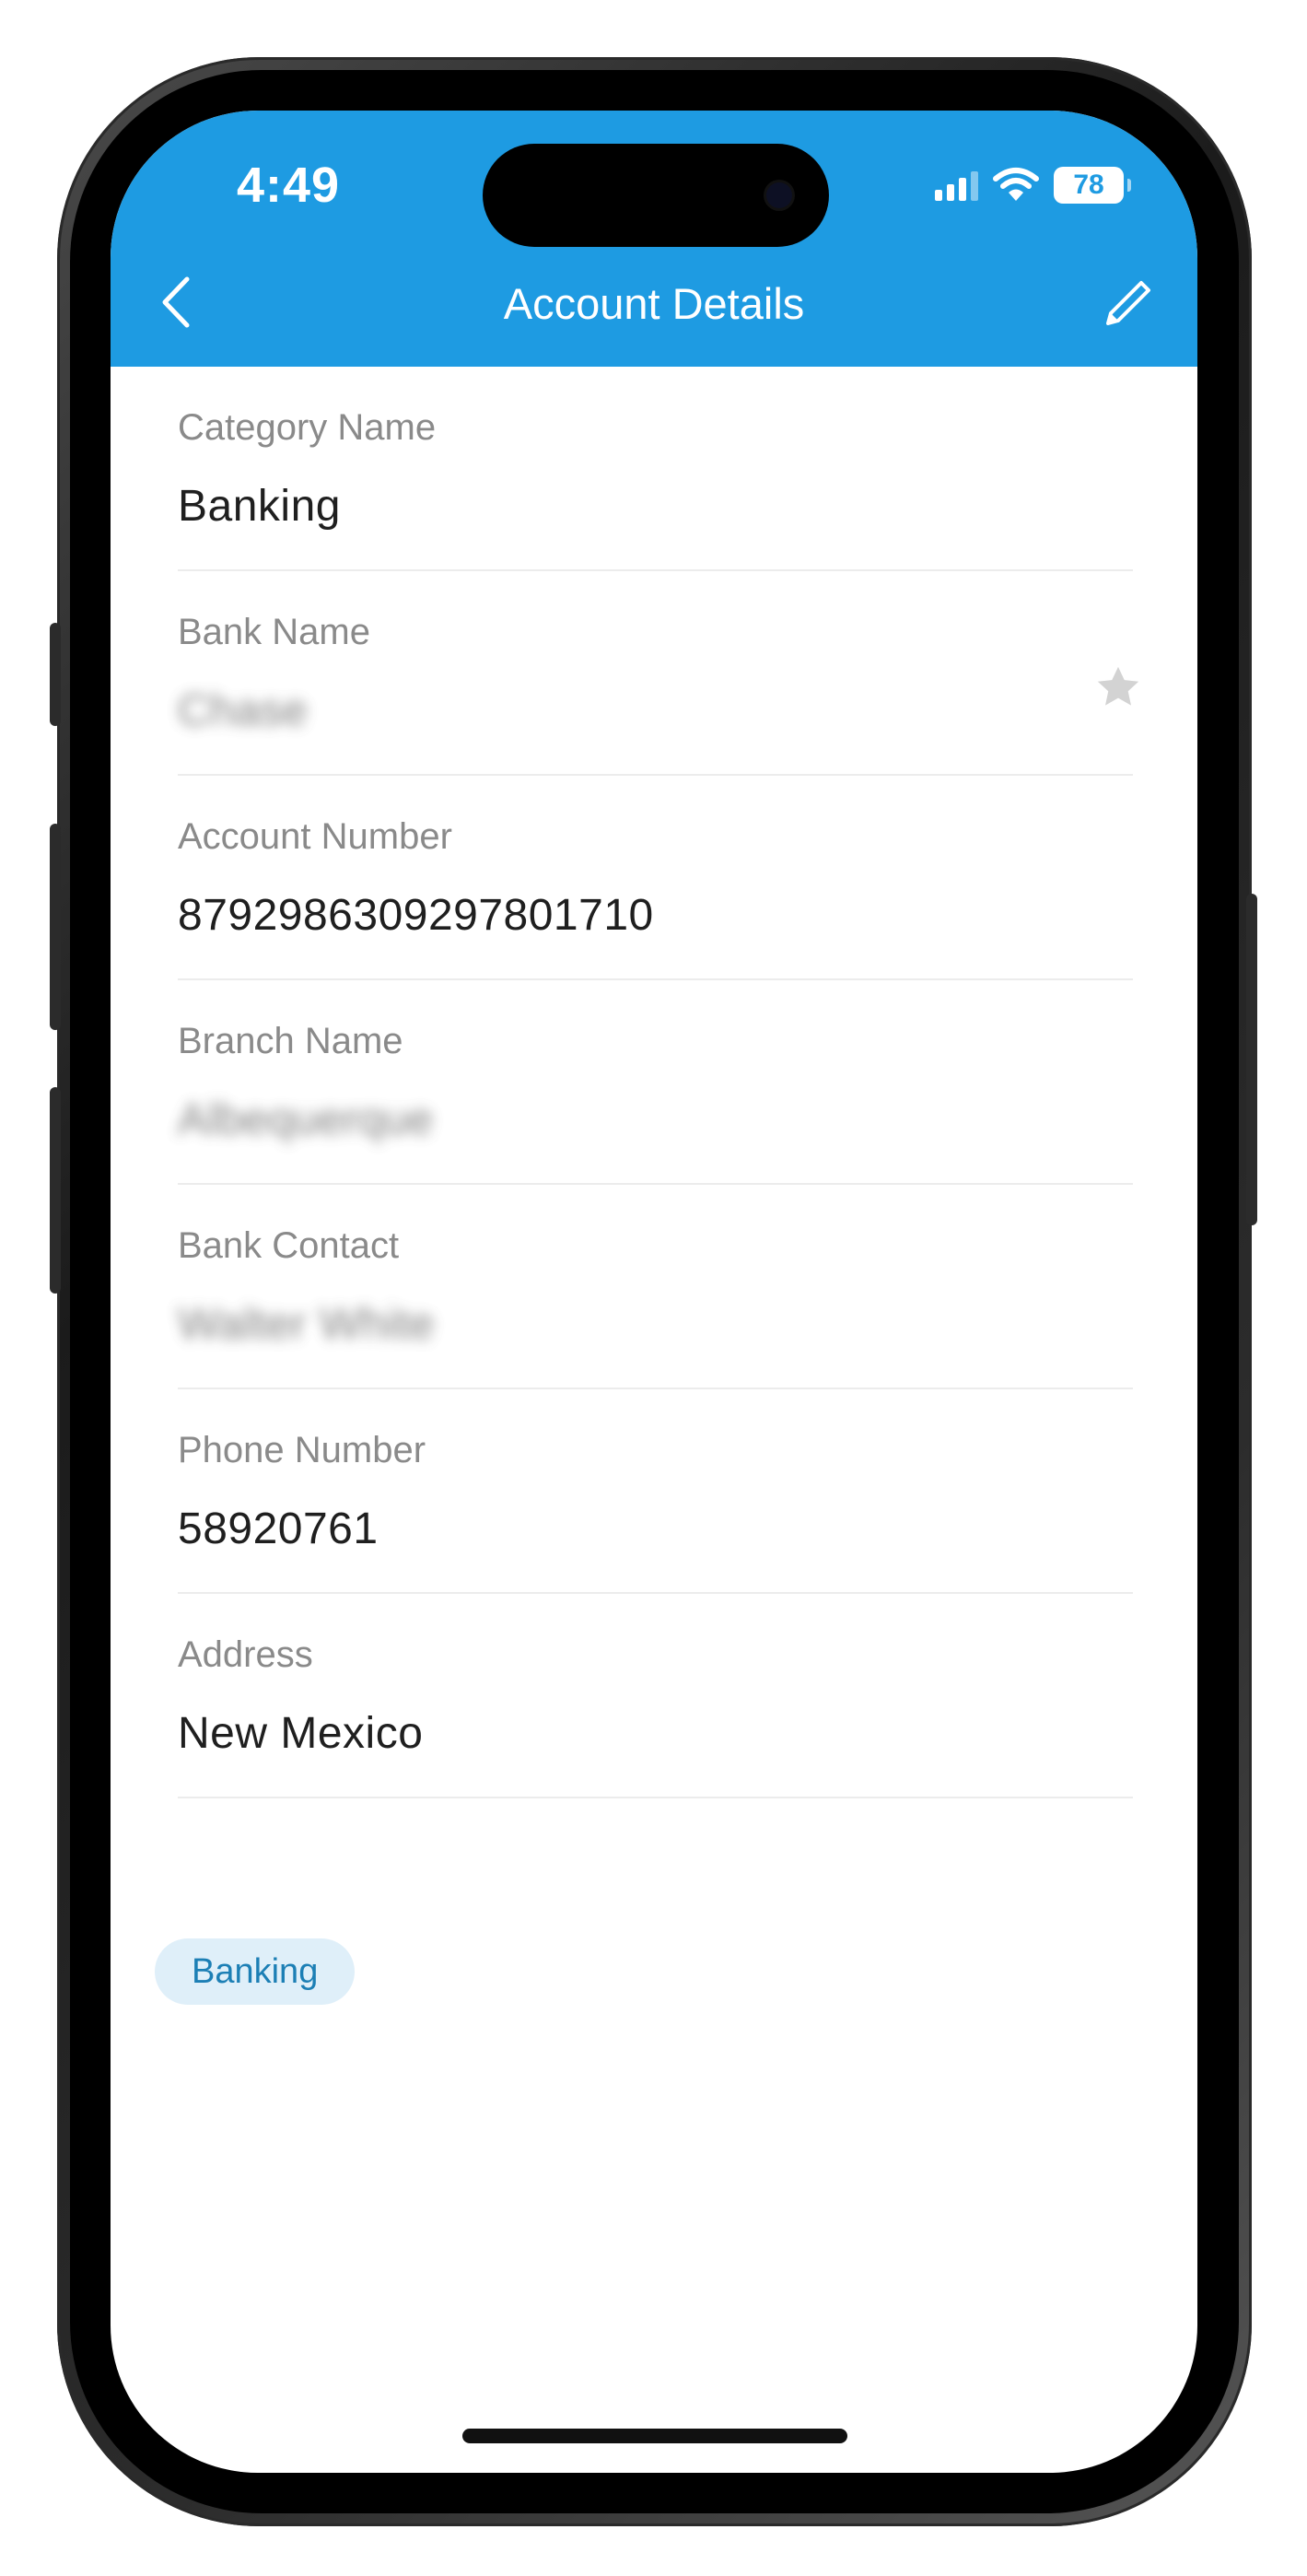 This screenshot has height=2576, width=1307. Describe the element at coordinates (654, 2436) in the screenshot. I see `home-indicator` at that location.